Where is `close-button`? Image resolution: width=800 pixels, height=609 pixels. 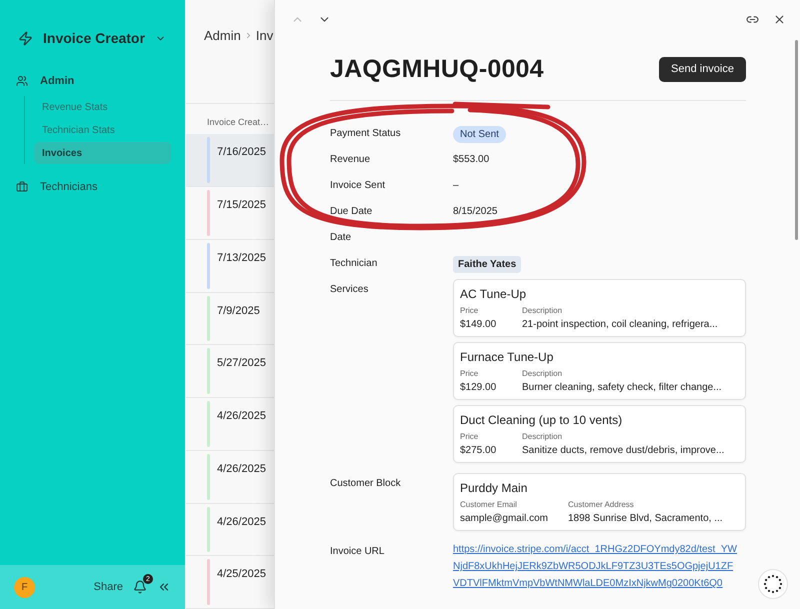 close-button is located at coordinates (779, 19).